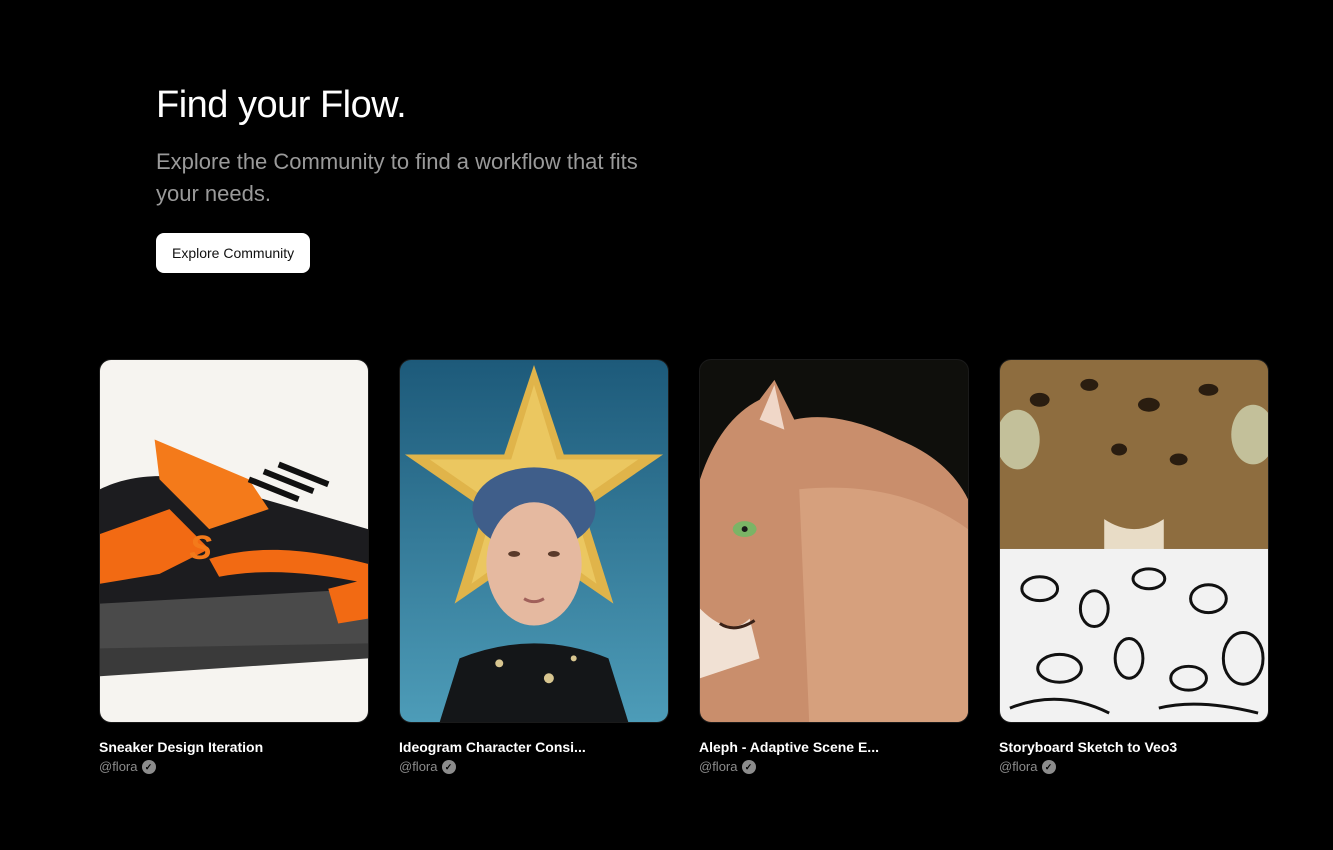 The image size is (1333, 850). I want to click on sneaker-image: S, so click(234, 541).